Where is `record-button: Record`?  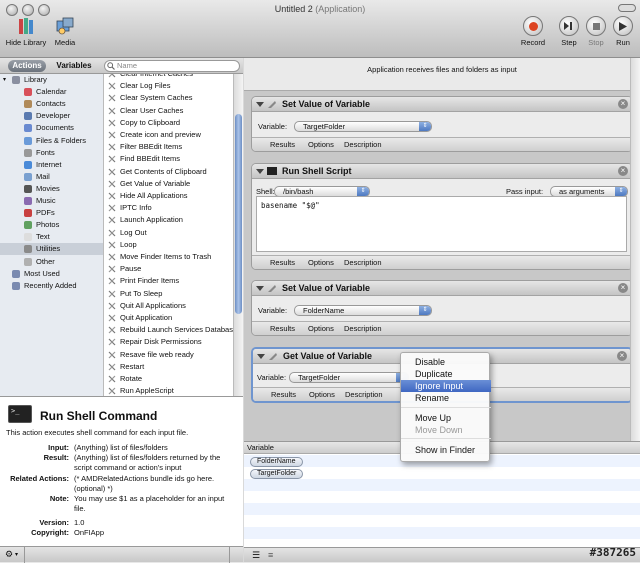 record-button: Record is located at coordinates (533, 31).